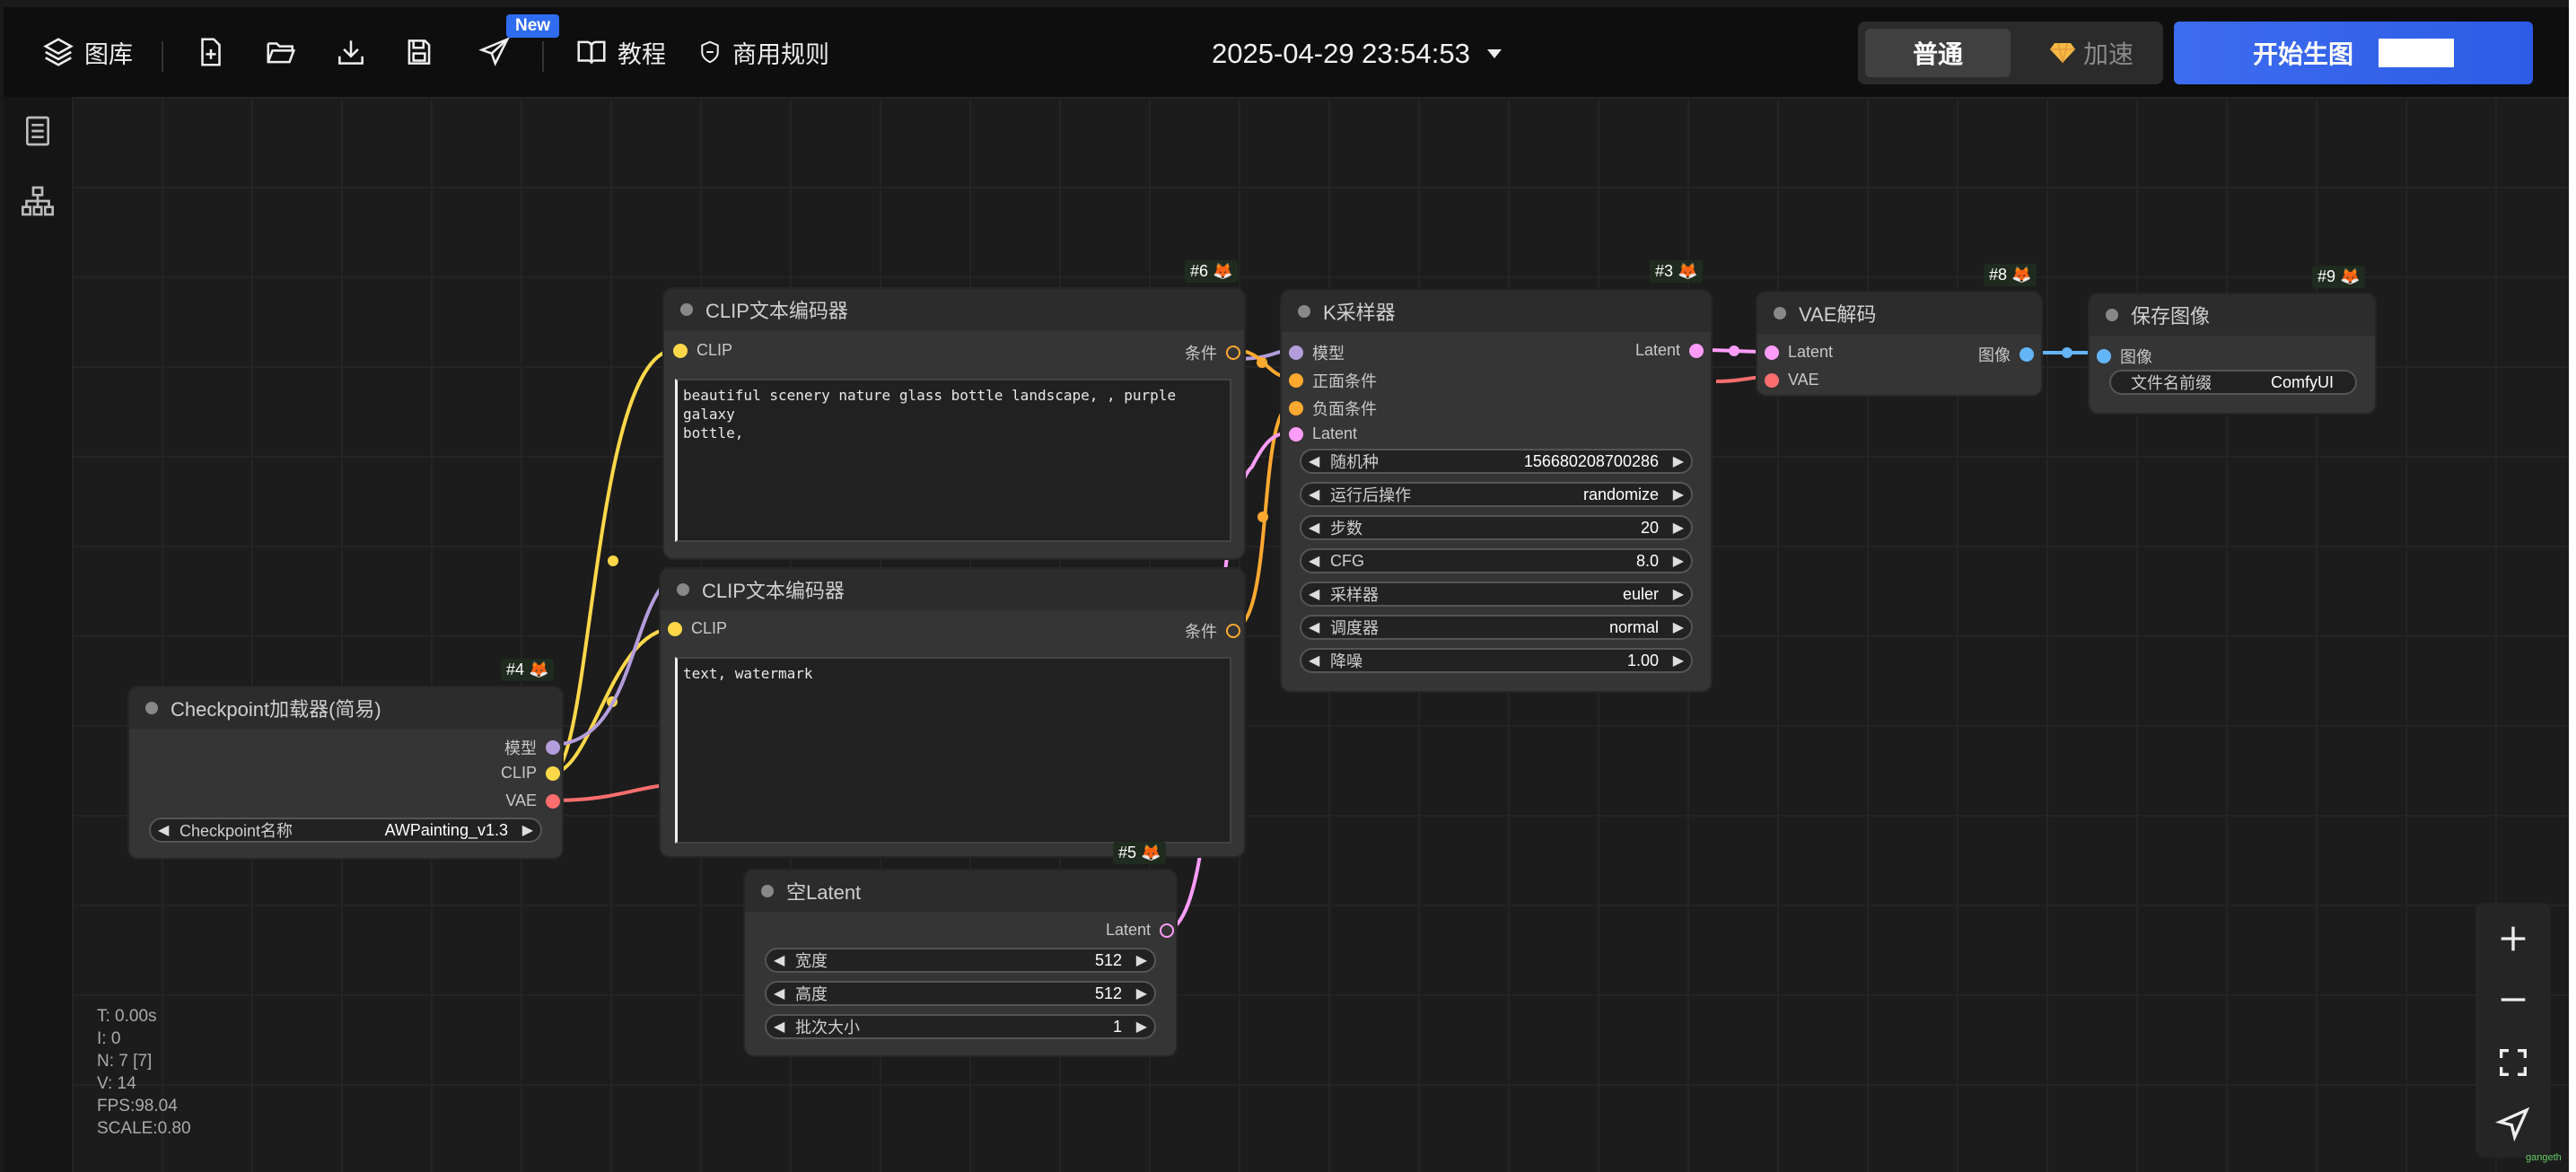  I want to click on steps-widget: ◀ 步数 20 ▶, so click(1496, 528).